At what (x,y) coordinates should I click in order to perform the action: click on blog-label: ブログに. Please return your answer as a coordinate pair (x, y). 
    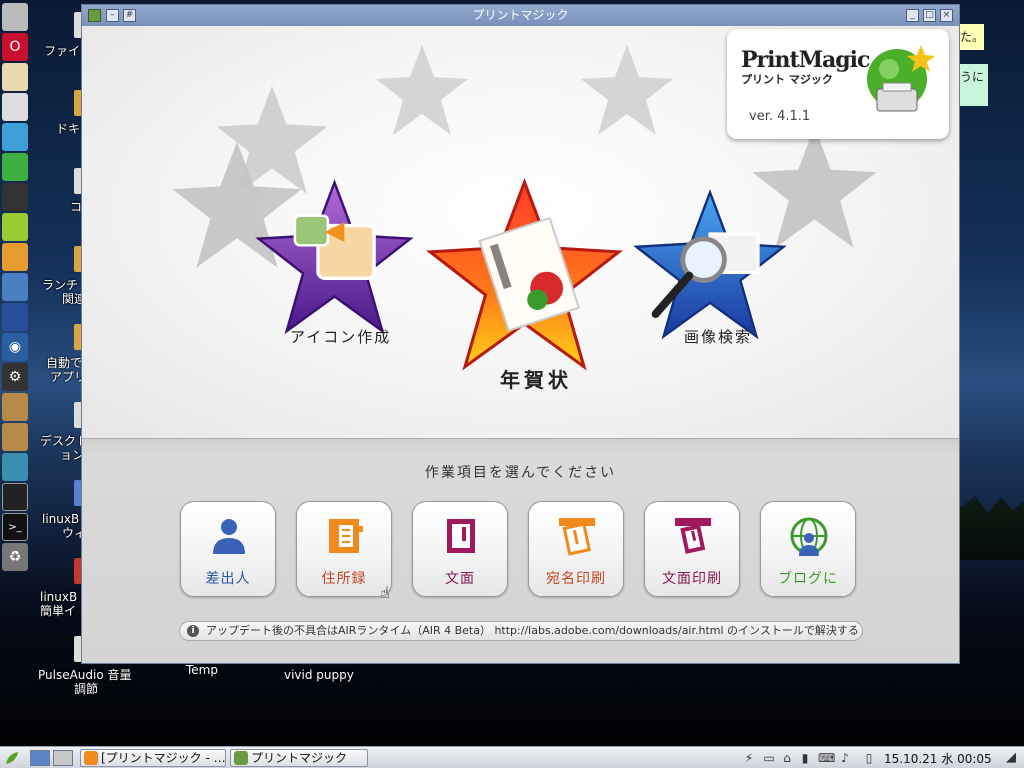
    Looking at the image, I should click on (808, 579).